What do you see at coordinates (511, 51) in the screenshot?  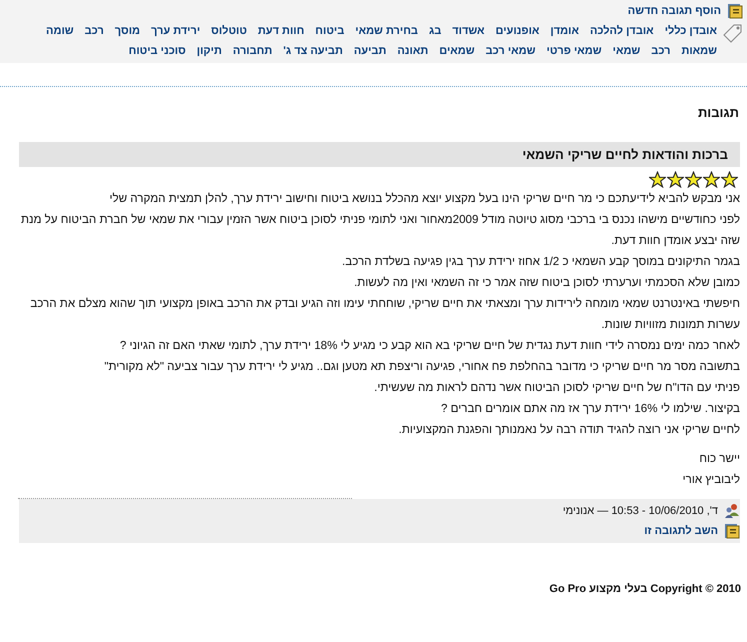 I see `tag-link: שמאי רכב` at bounding box center [511, 51].